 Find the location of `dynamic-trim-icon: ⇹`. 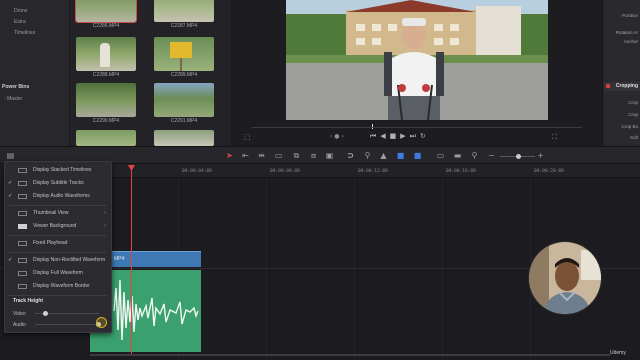

dynamic-trim-icon: ⇹ is located at coordinates (261, 155).